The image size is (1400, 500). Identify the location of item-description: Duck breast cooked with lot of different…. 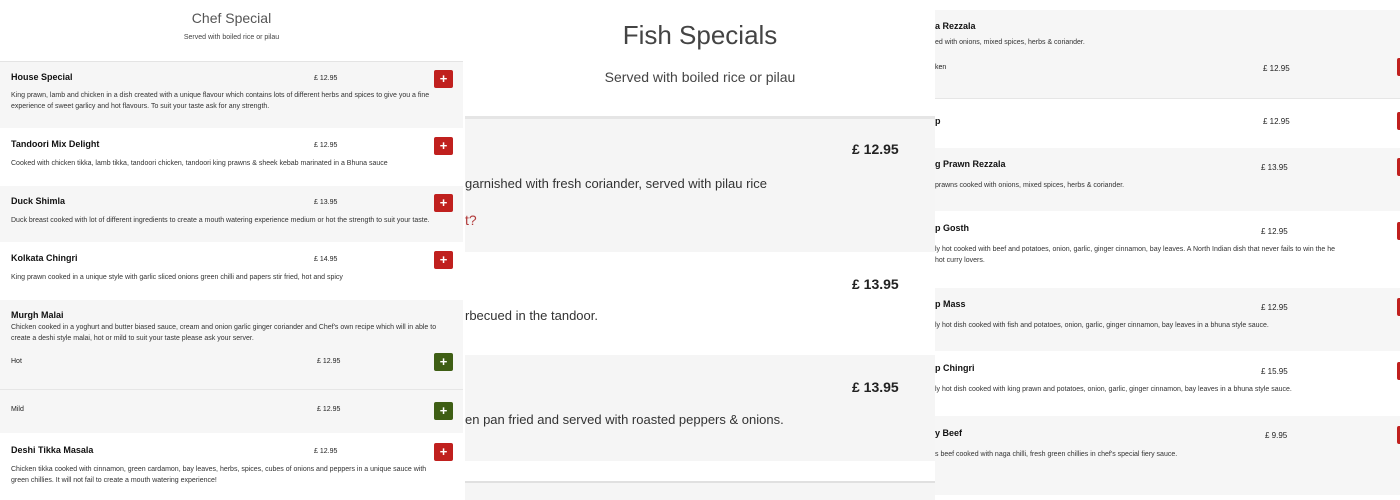
(220, 220).